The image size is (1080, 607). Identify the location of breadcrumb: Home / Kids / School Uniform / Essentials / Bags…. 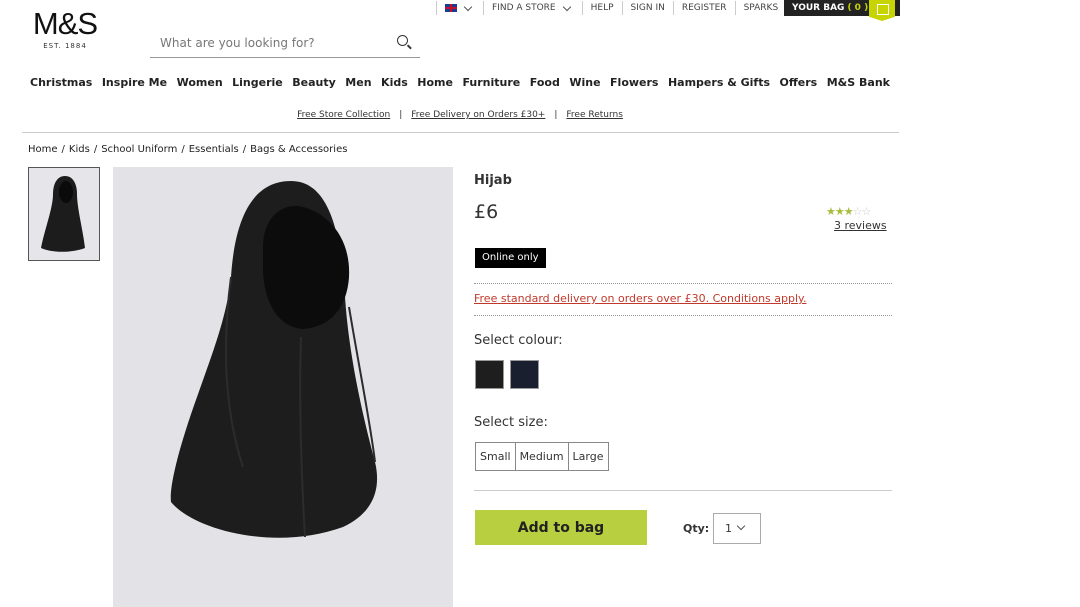
(188, 149).